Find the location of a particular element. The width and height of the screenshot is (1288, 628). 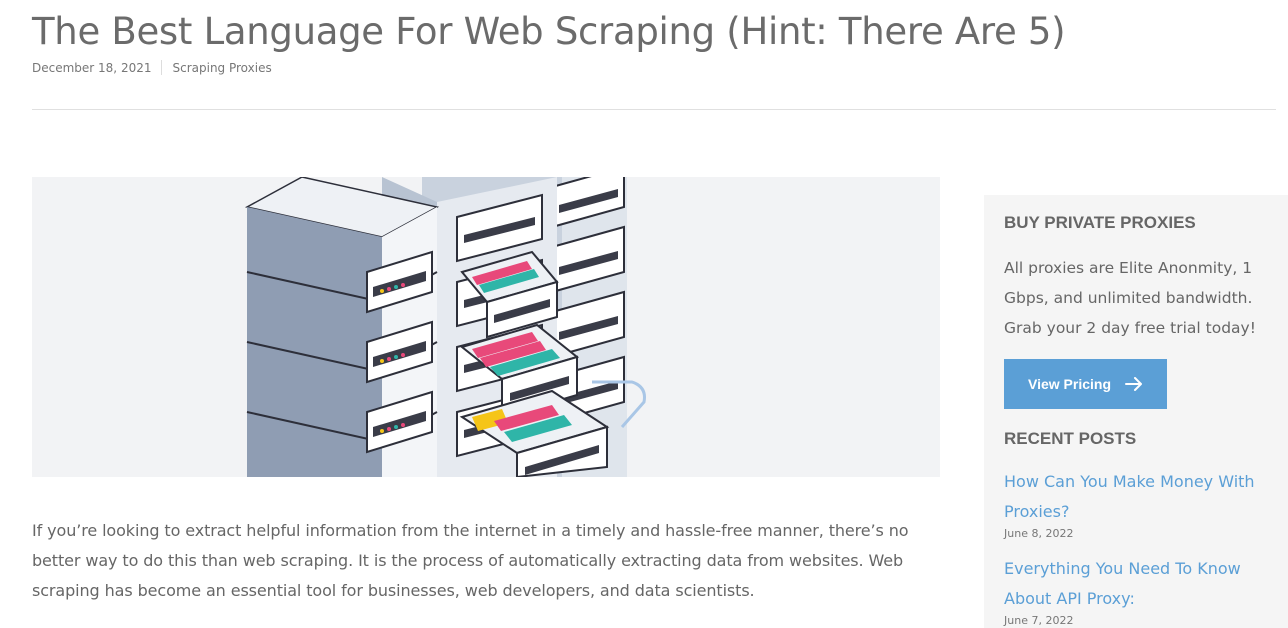

header-divider is located at coordinates (654, 109).